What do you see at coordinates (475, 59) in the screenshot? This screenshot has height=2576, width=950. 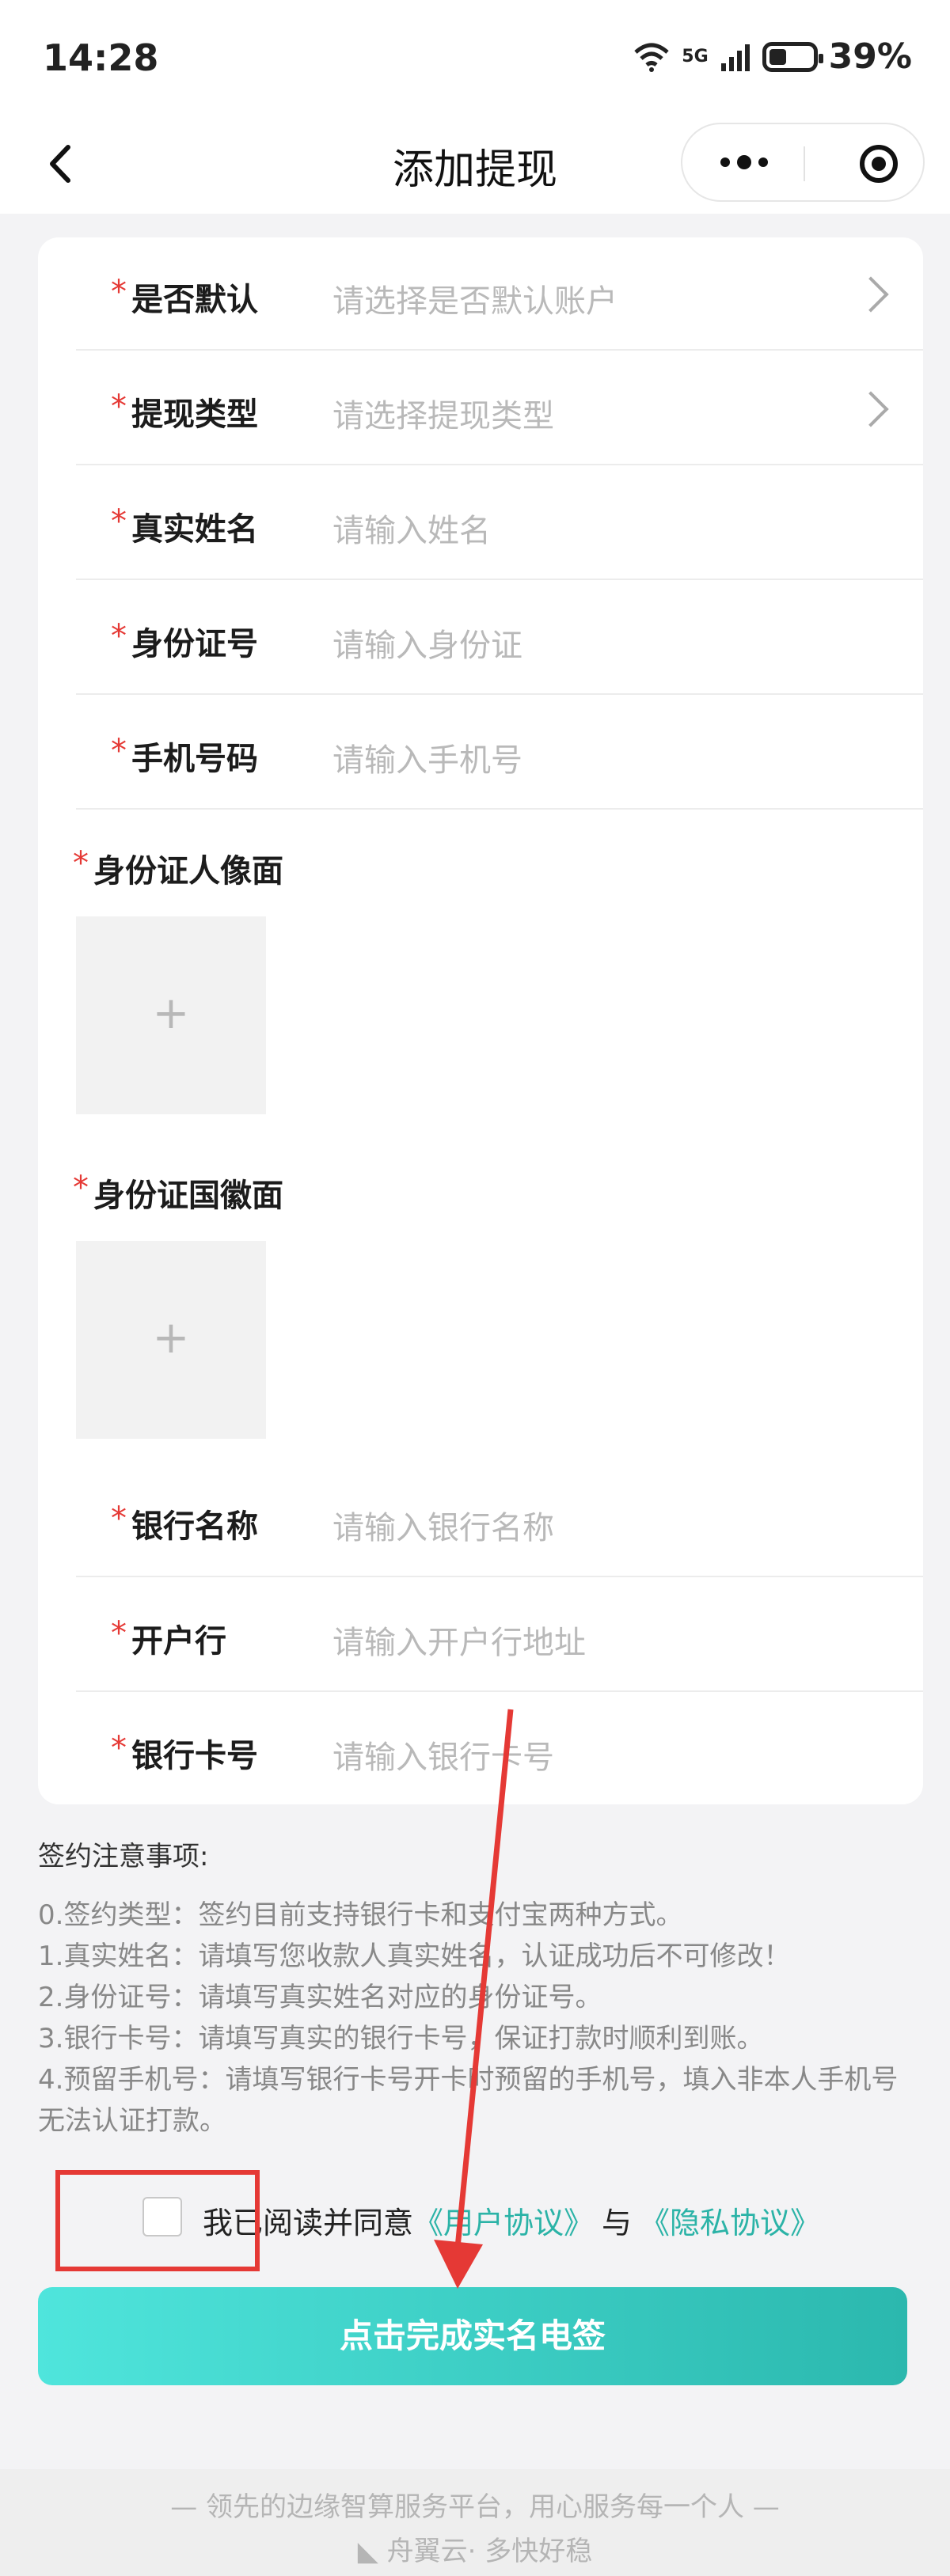 I see `status-bar: 14:28 5G 39%` at bounding box center [475, 59].